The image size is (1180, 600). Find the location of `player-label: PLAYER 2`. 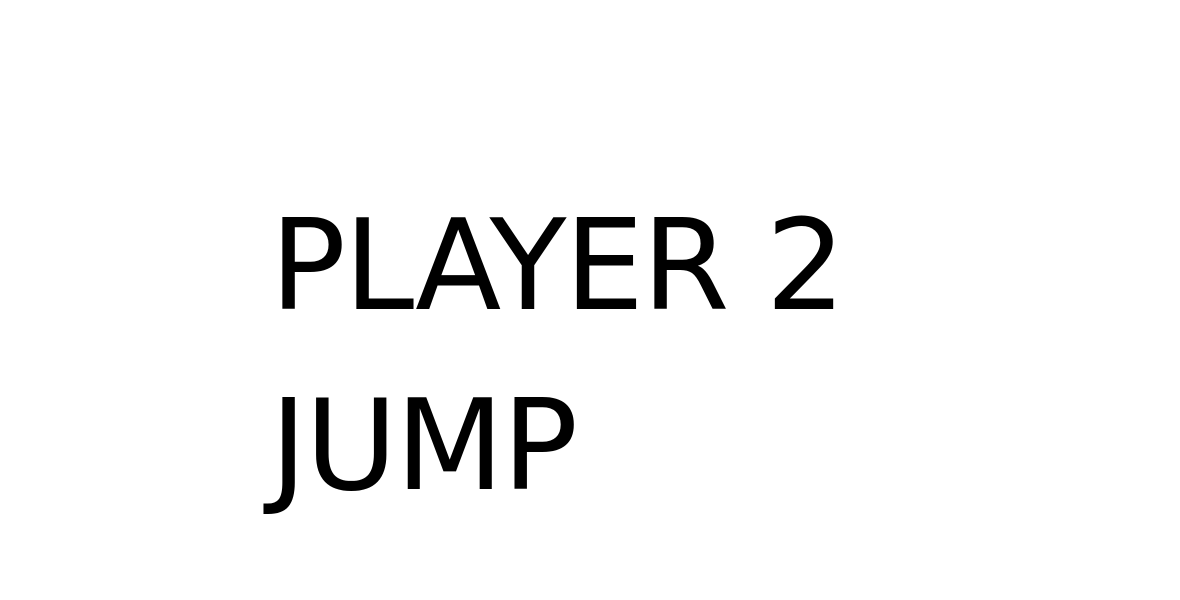

player-label: PLAYER 2 is located at coordinates (558, 265).